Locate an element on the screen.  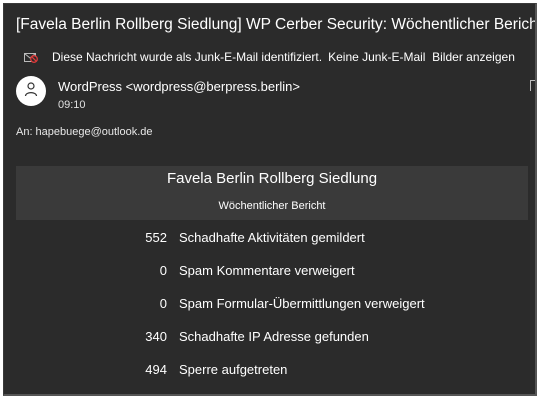
junk-mail-icon is located at coordinates (31, 57).